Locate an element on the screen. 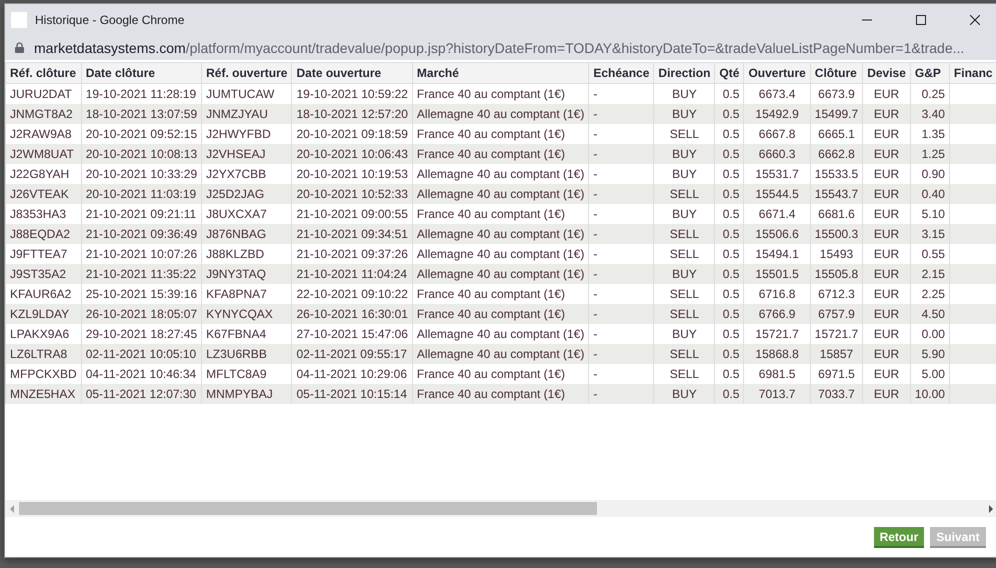 The width and height of the screenshot is (996, 568). column-header: Réf. ouverture is located at coordinates (247, 73).